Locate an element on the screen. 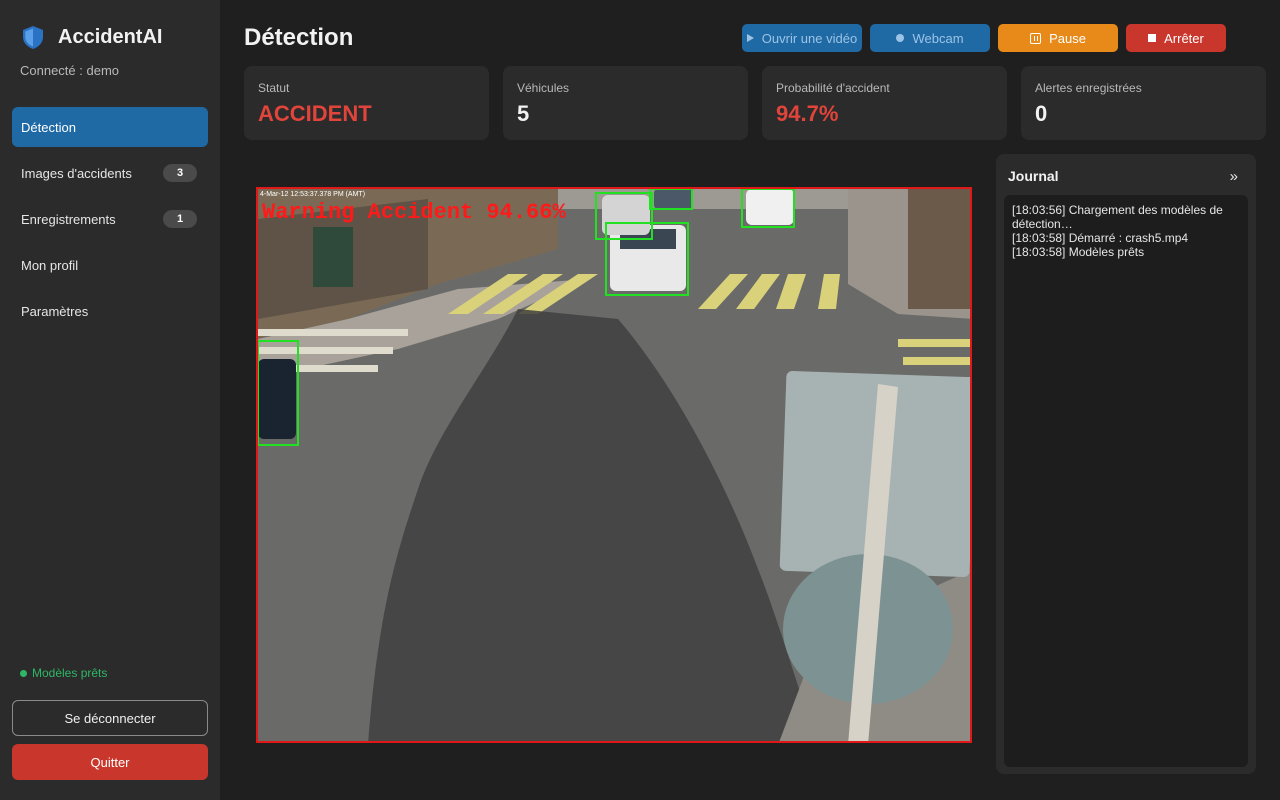 This screenshot has width=1280, height=800. pause-label: Pause is located at coordinates (1067, 38).